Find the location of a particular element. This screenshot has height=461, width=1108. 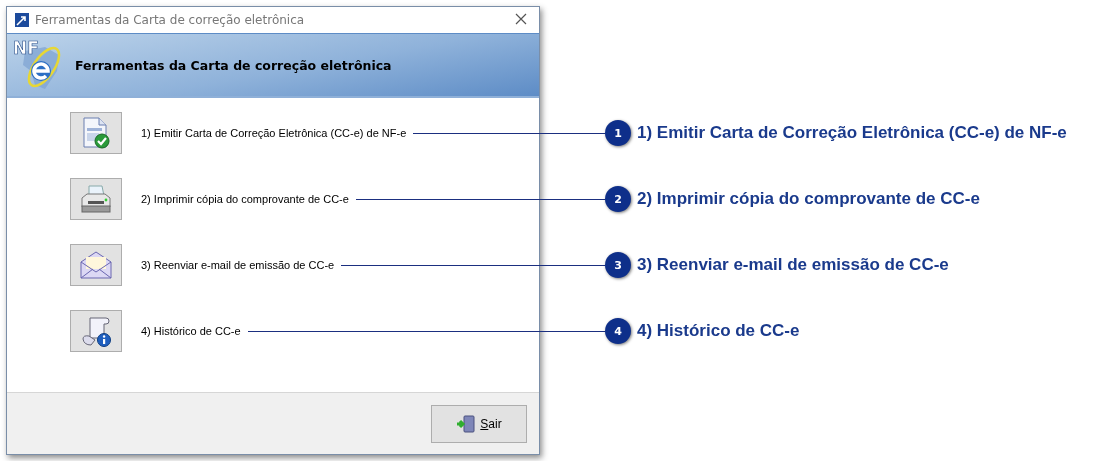

envelope-icon is located at coordinates (96, 265).